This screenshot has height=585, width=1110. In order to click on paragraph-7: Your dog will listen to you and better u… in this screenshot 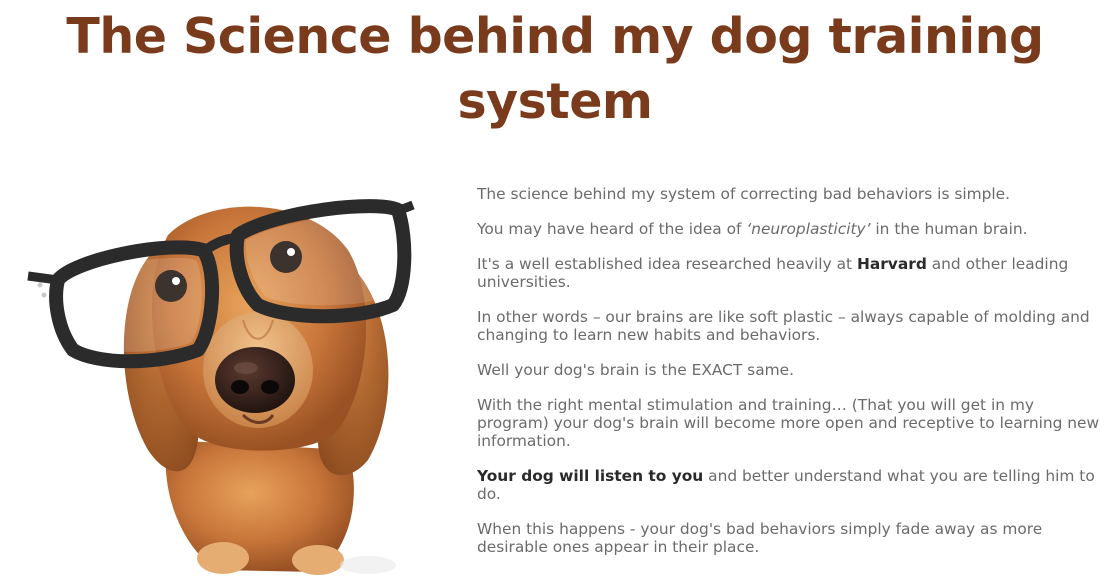, I will do `click(791, 485)`.